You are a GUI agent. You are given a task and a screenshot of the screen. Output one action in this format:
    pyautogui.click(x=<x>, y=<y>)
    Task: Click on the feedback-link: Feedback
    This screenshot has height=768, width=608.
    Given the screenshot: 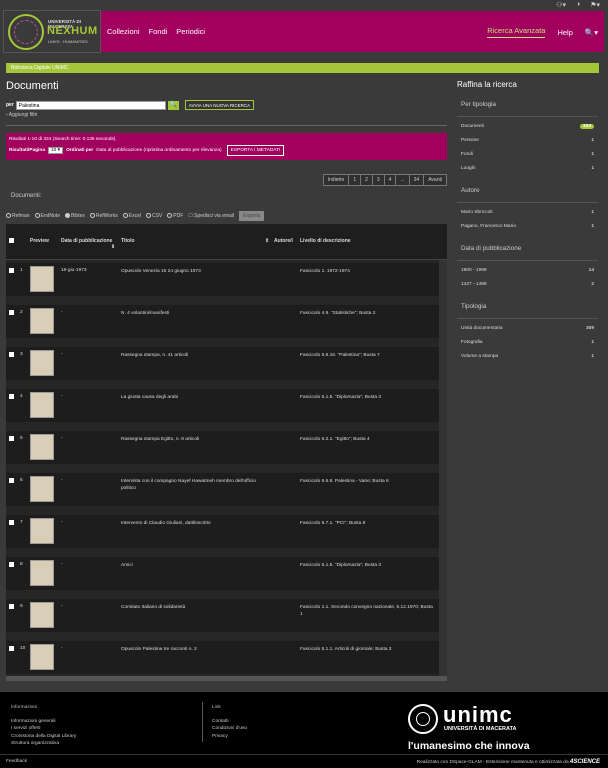 What is the action you would take?
    pyautogui.click(x=16, y=761)
    